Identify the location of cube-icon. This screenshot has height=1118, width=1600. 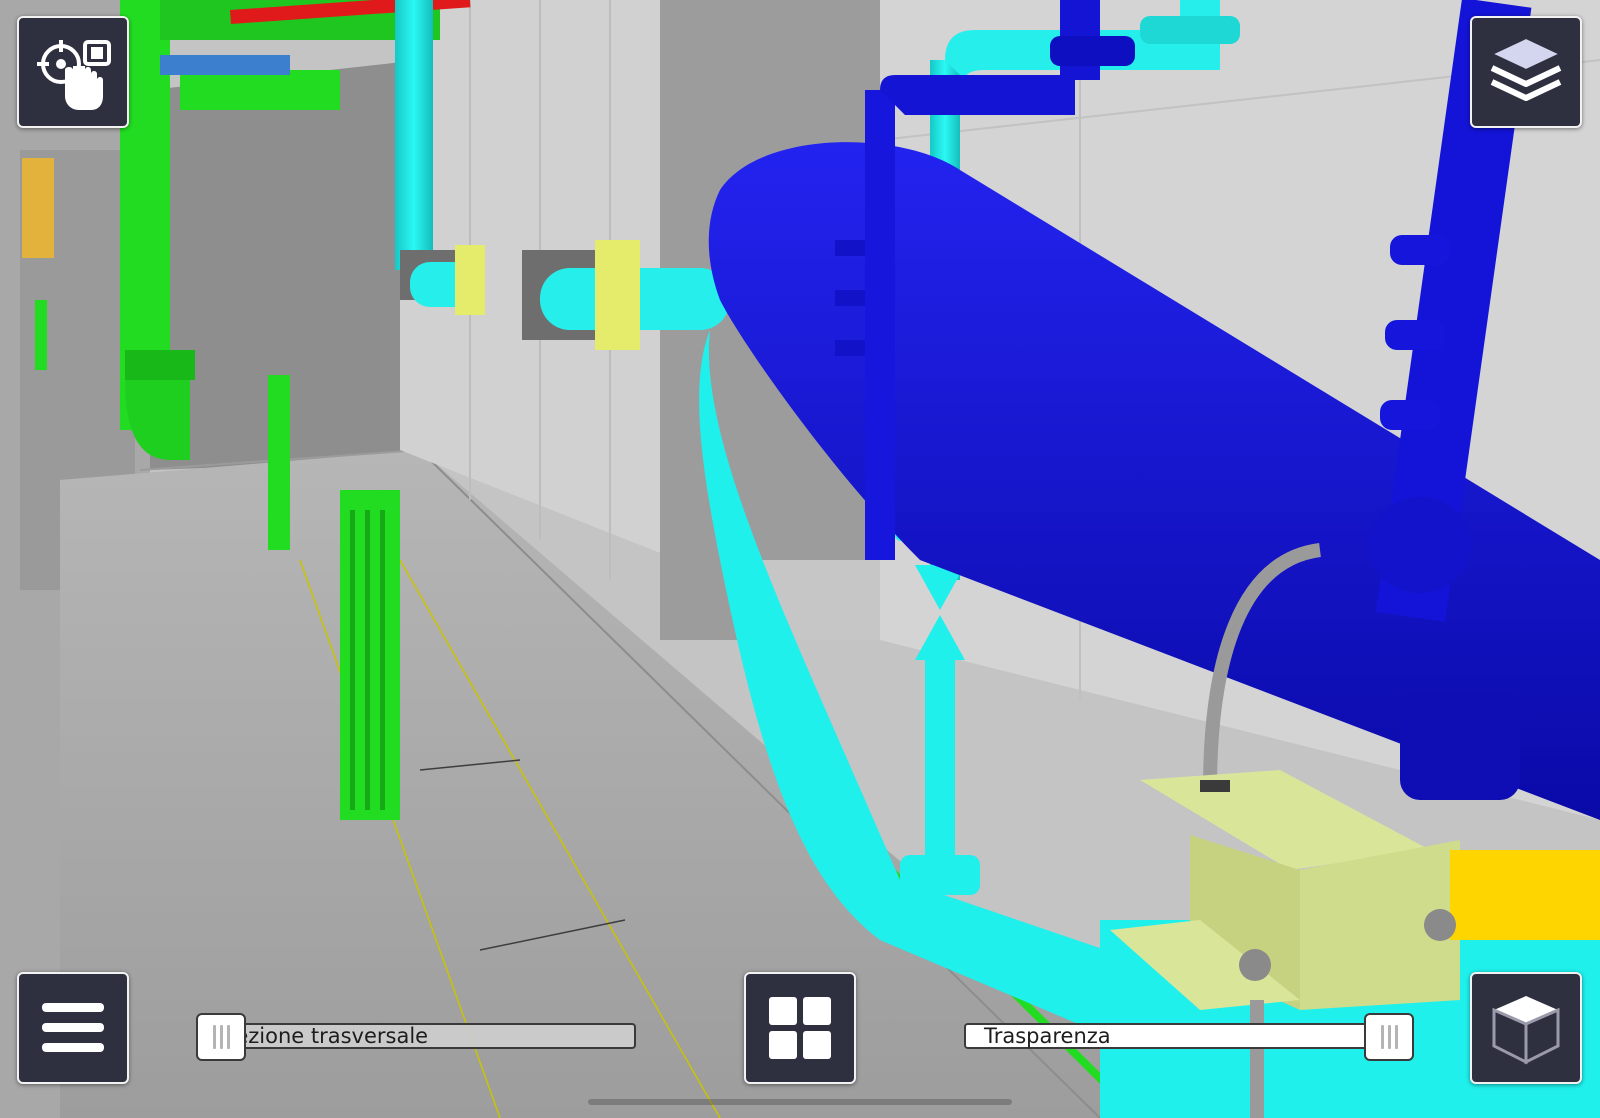
(1526, 1028).